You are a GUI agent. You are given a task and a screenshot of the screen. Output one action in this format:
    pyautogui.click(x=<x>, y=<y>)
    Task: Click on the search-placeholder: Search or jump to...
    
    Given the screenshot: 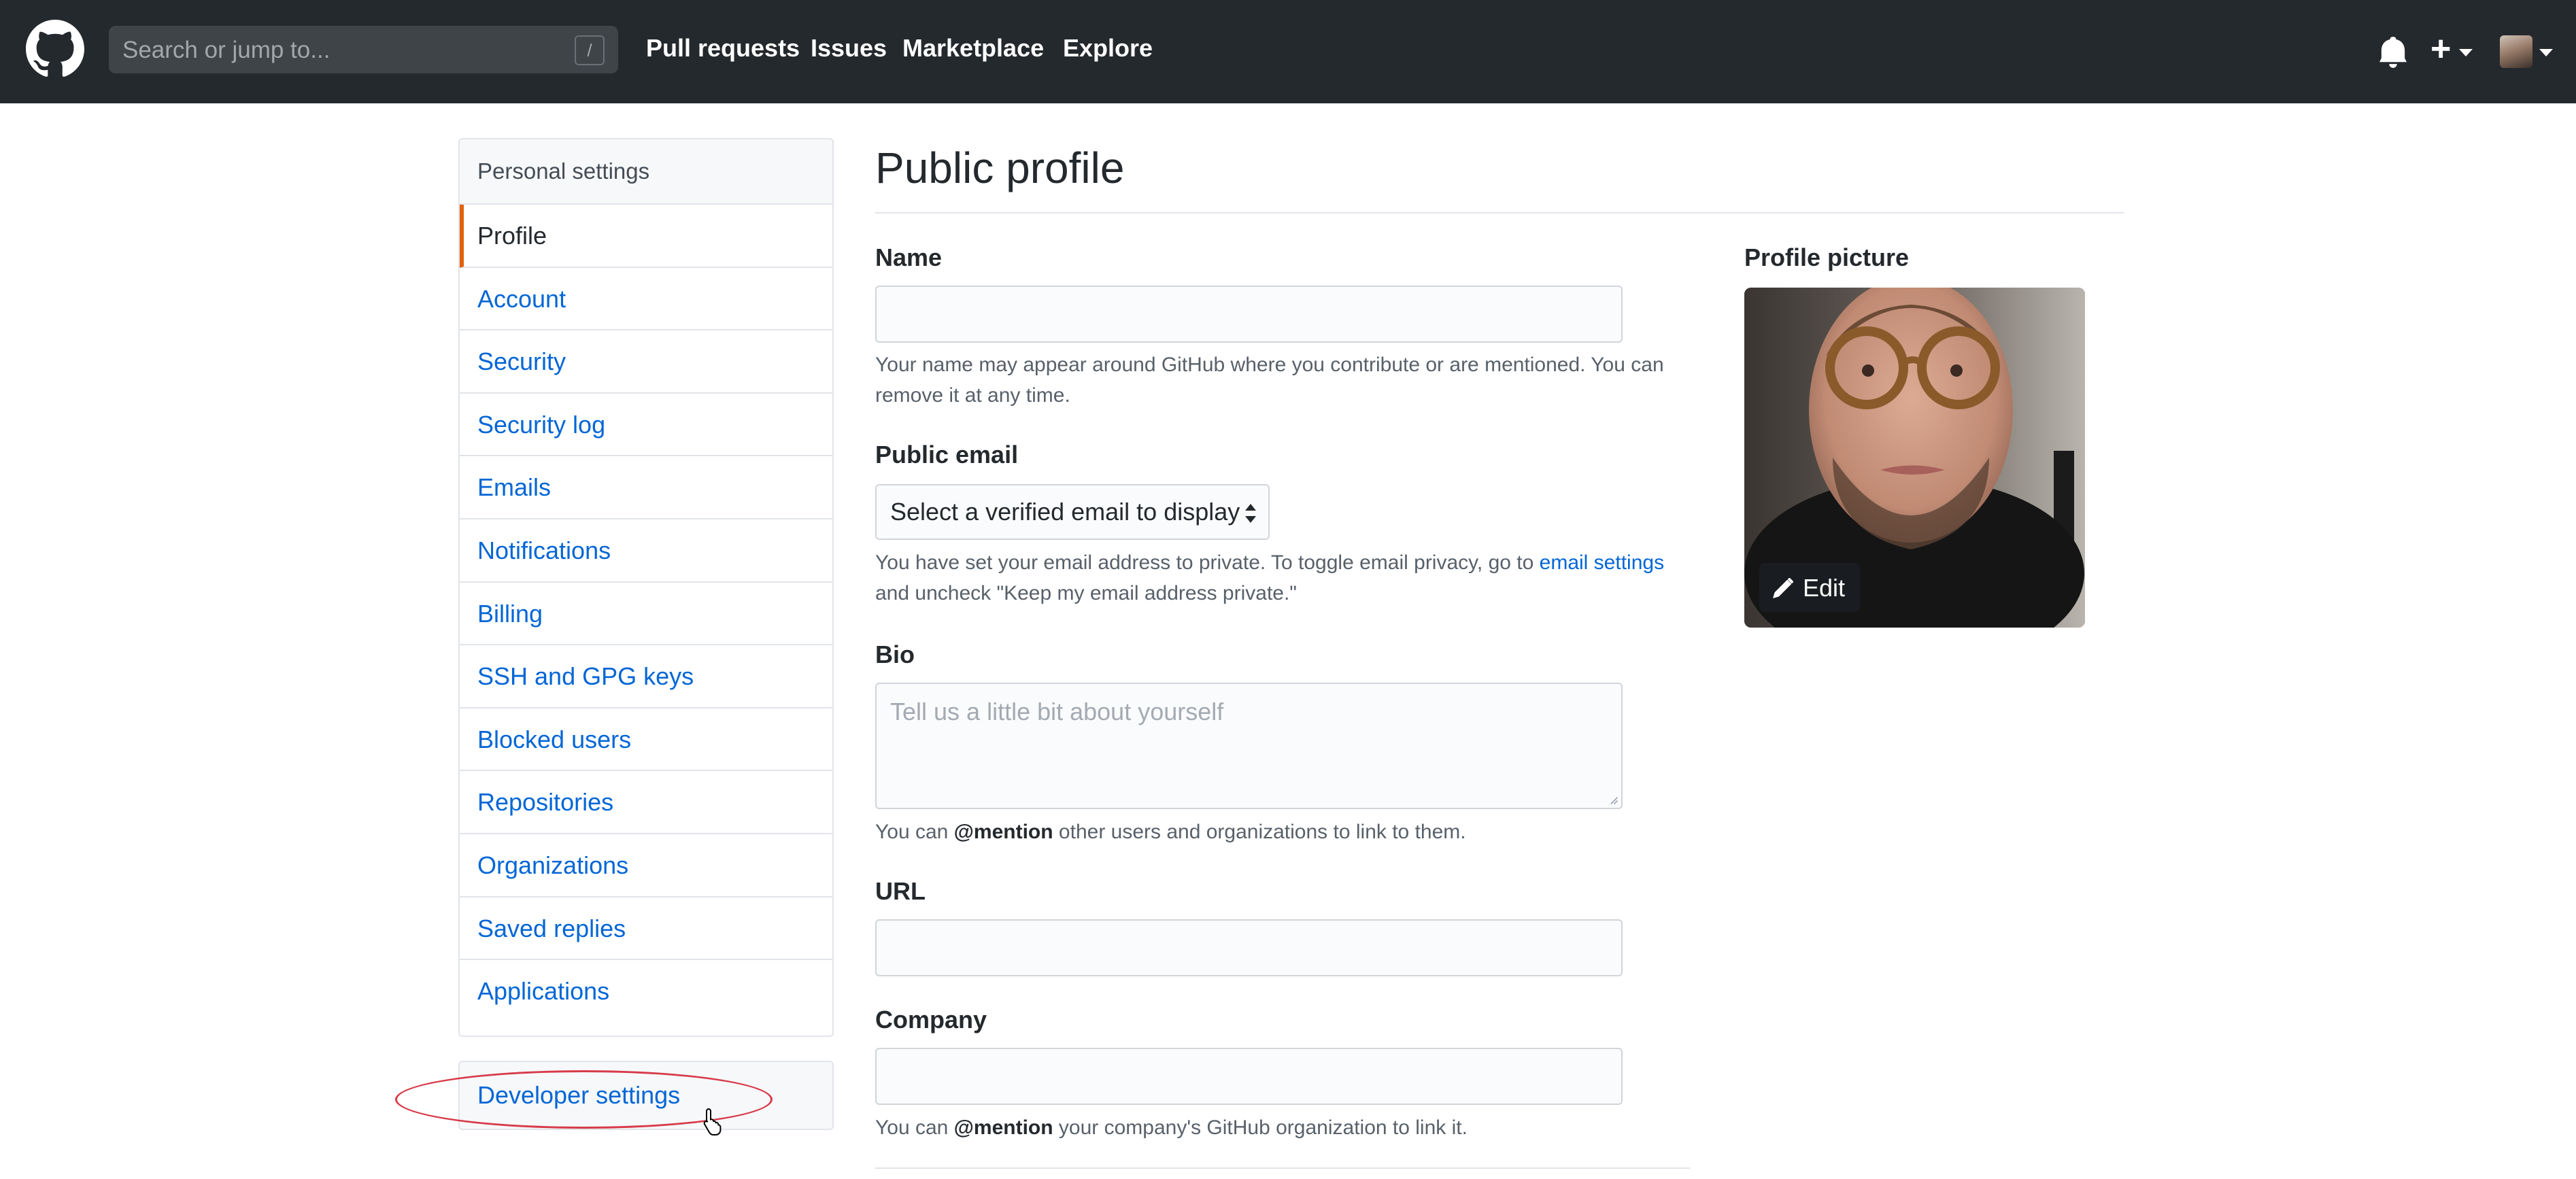 What is the action you would take?
    pyautogui.click(x=226, y=50)
    